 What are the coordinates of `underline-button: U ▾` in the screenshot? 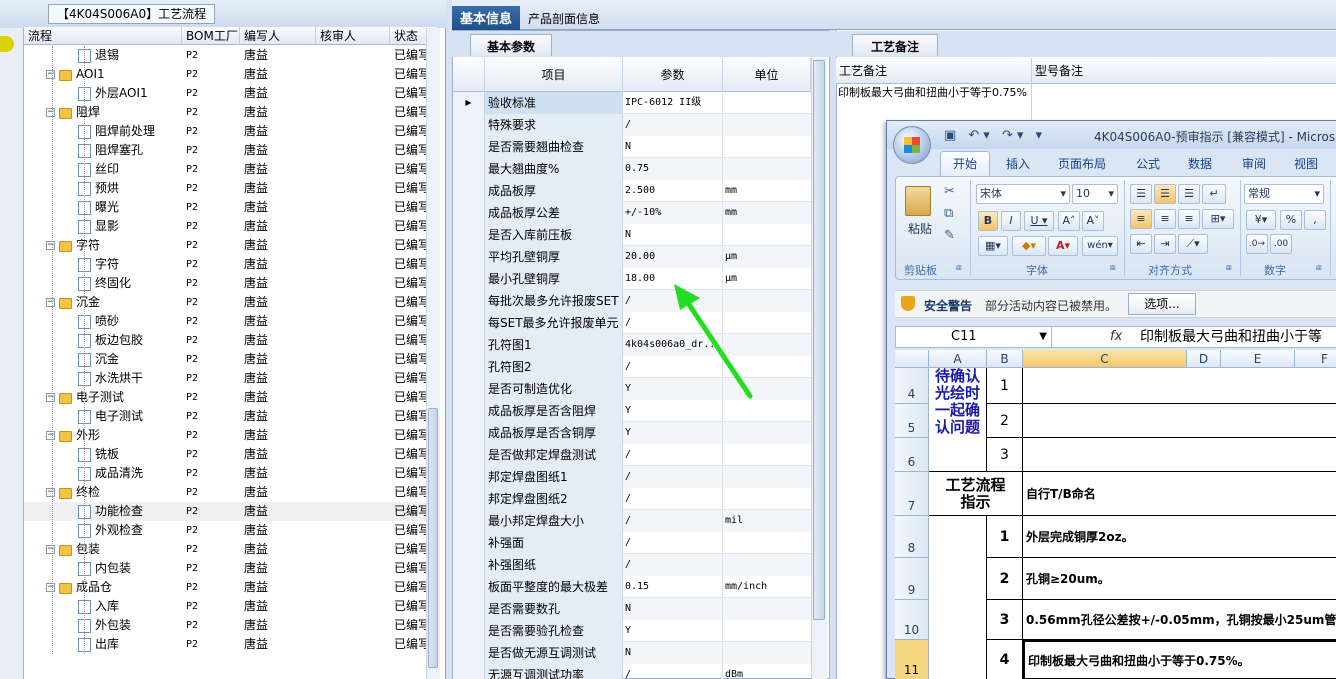 It's located at (1039, 221).